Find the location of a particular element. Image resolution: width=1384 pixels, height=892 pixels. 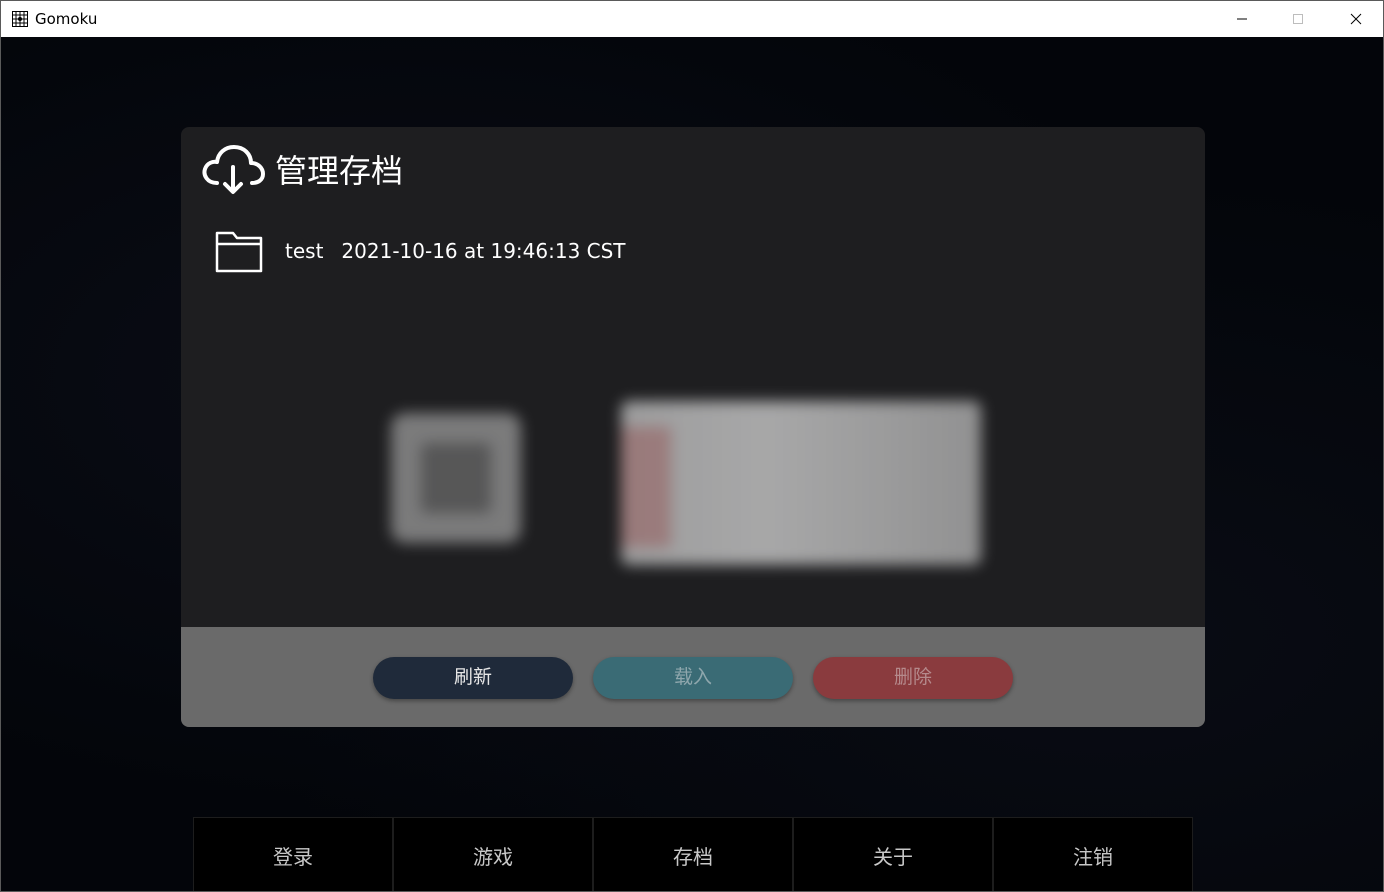

maximize-button is located at coordinates (1298, 19).